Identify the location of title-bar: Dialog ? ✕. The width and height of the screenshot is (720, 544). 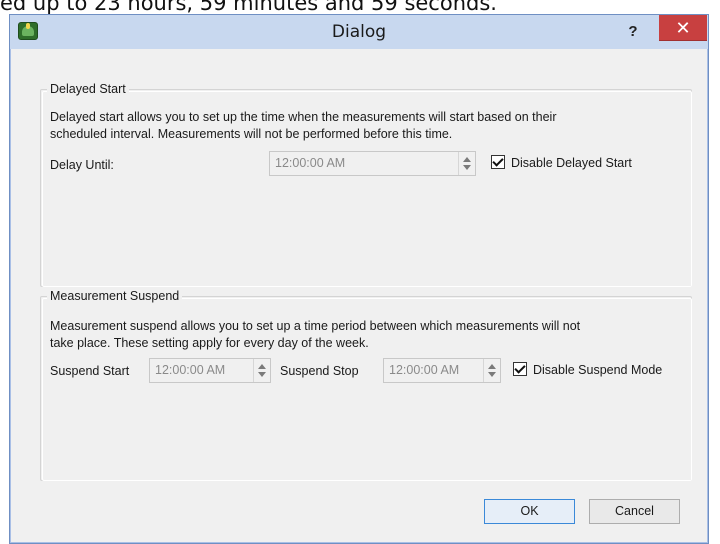
(359, 32).